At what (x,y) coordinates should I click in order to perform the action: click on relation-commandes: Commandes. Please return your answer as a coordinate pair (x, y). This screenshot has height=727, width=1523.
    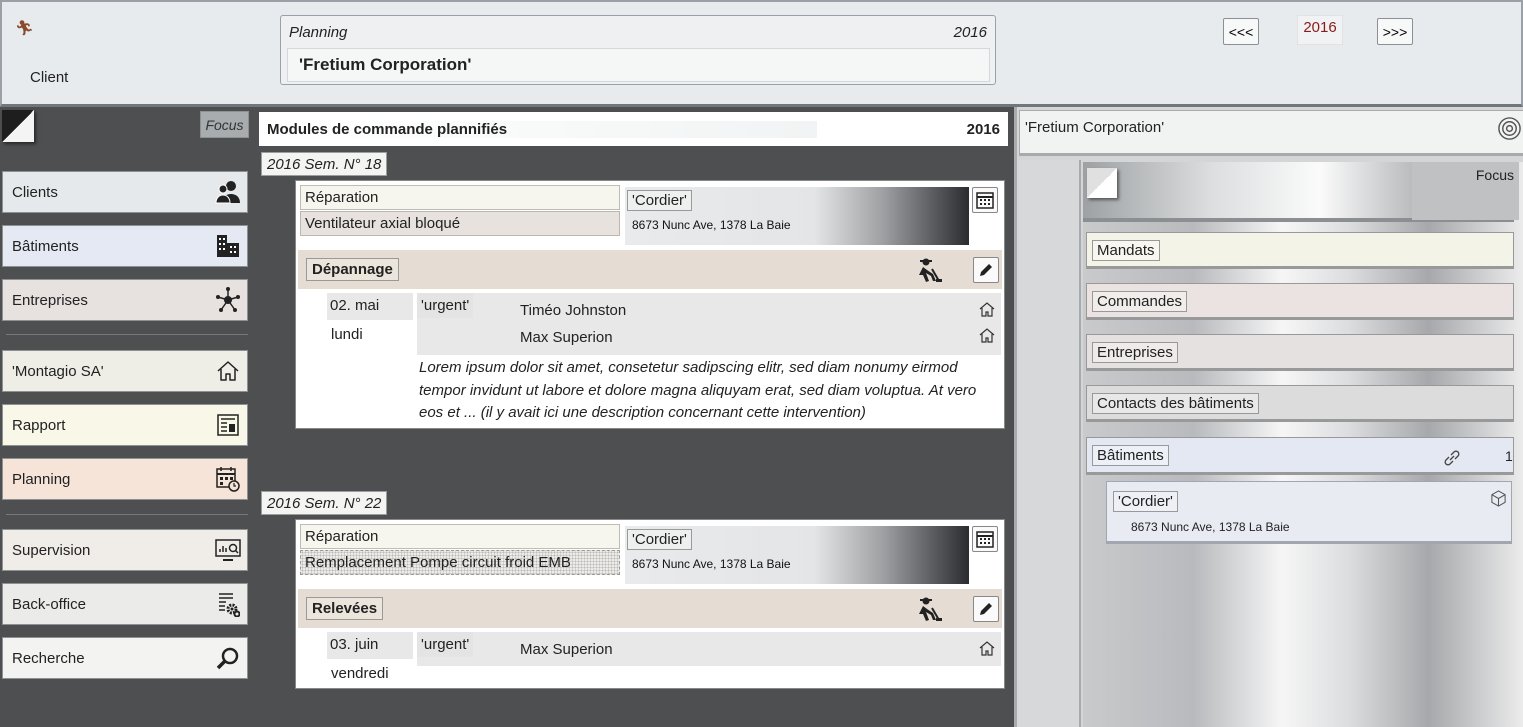
    Looking at the image, I should click on (1300, 301).